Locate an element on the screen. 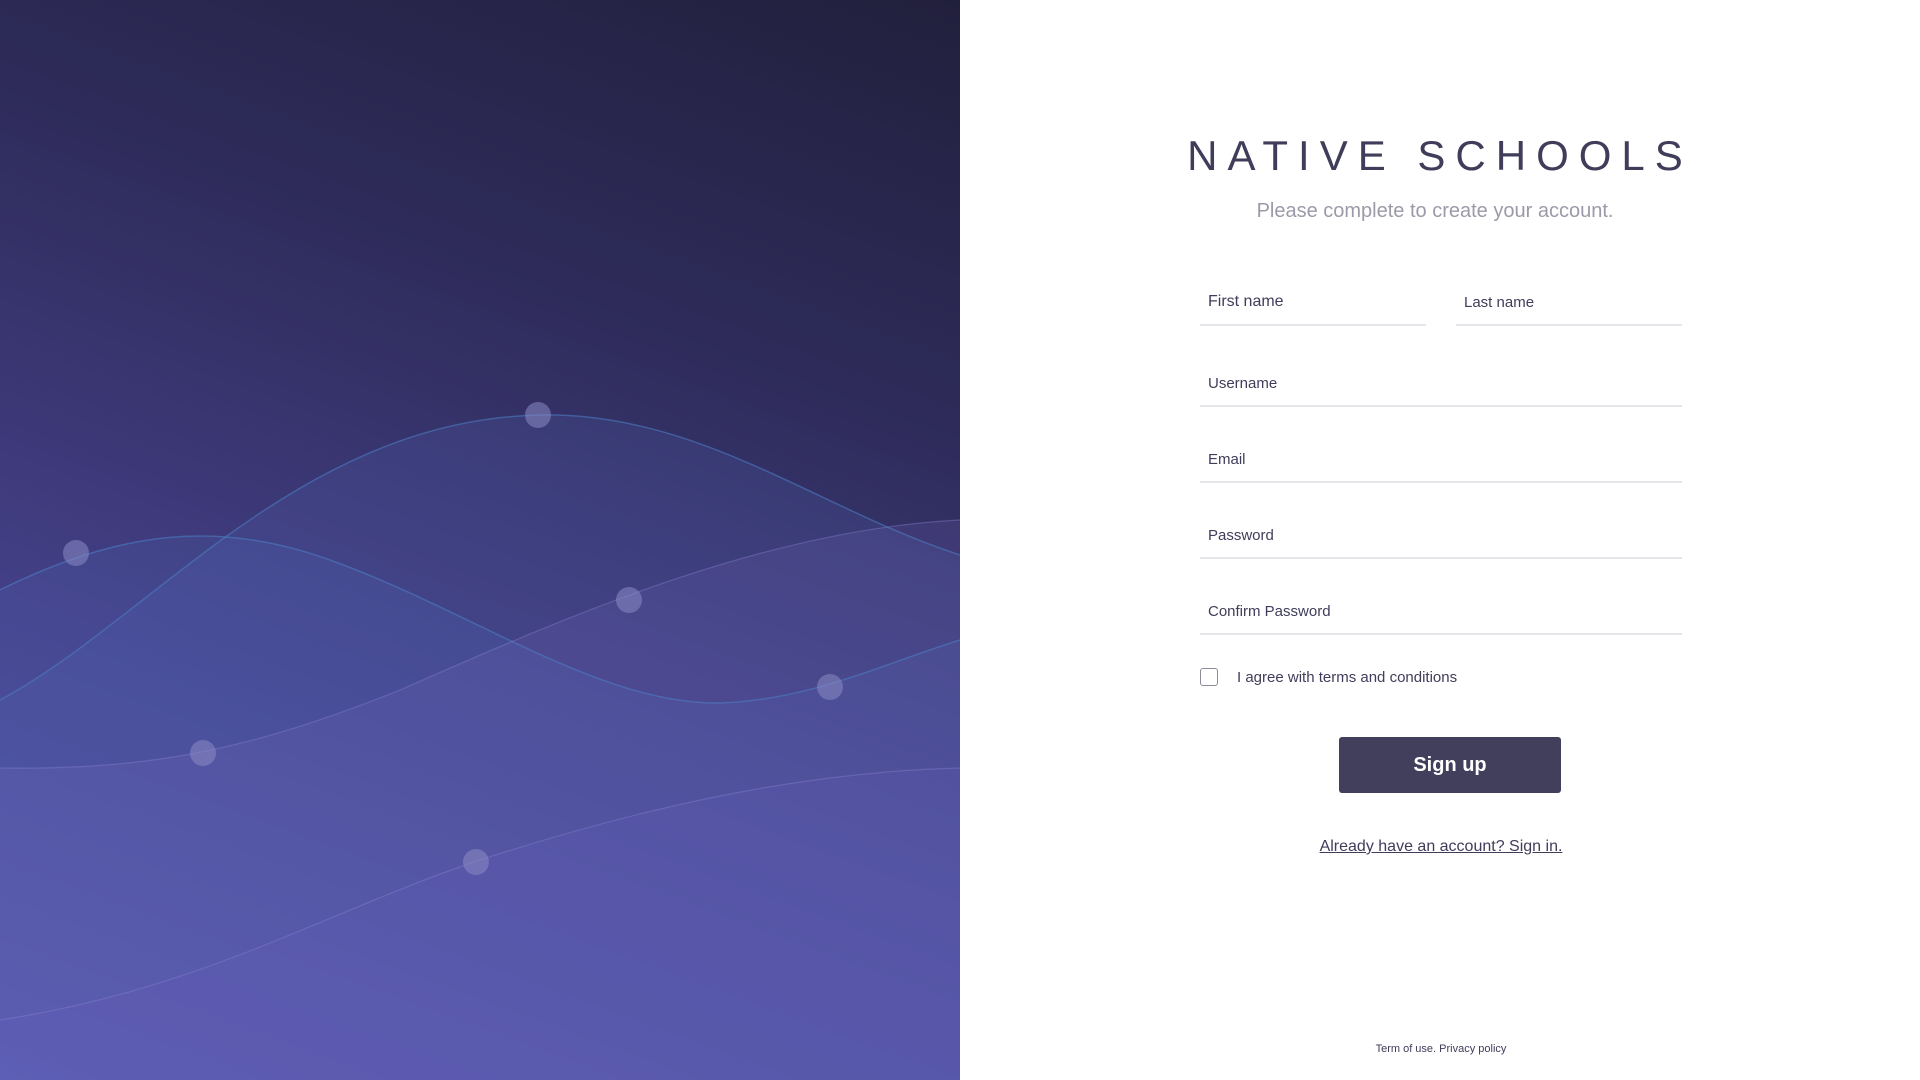  terms-of-use-link: Term of use. is located at coordinates (1406, 1049).